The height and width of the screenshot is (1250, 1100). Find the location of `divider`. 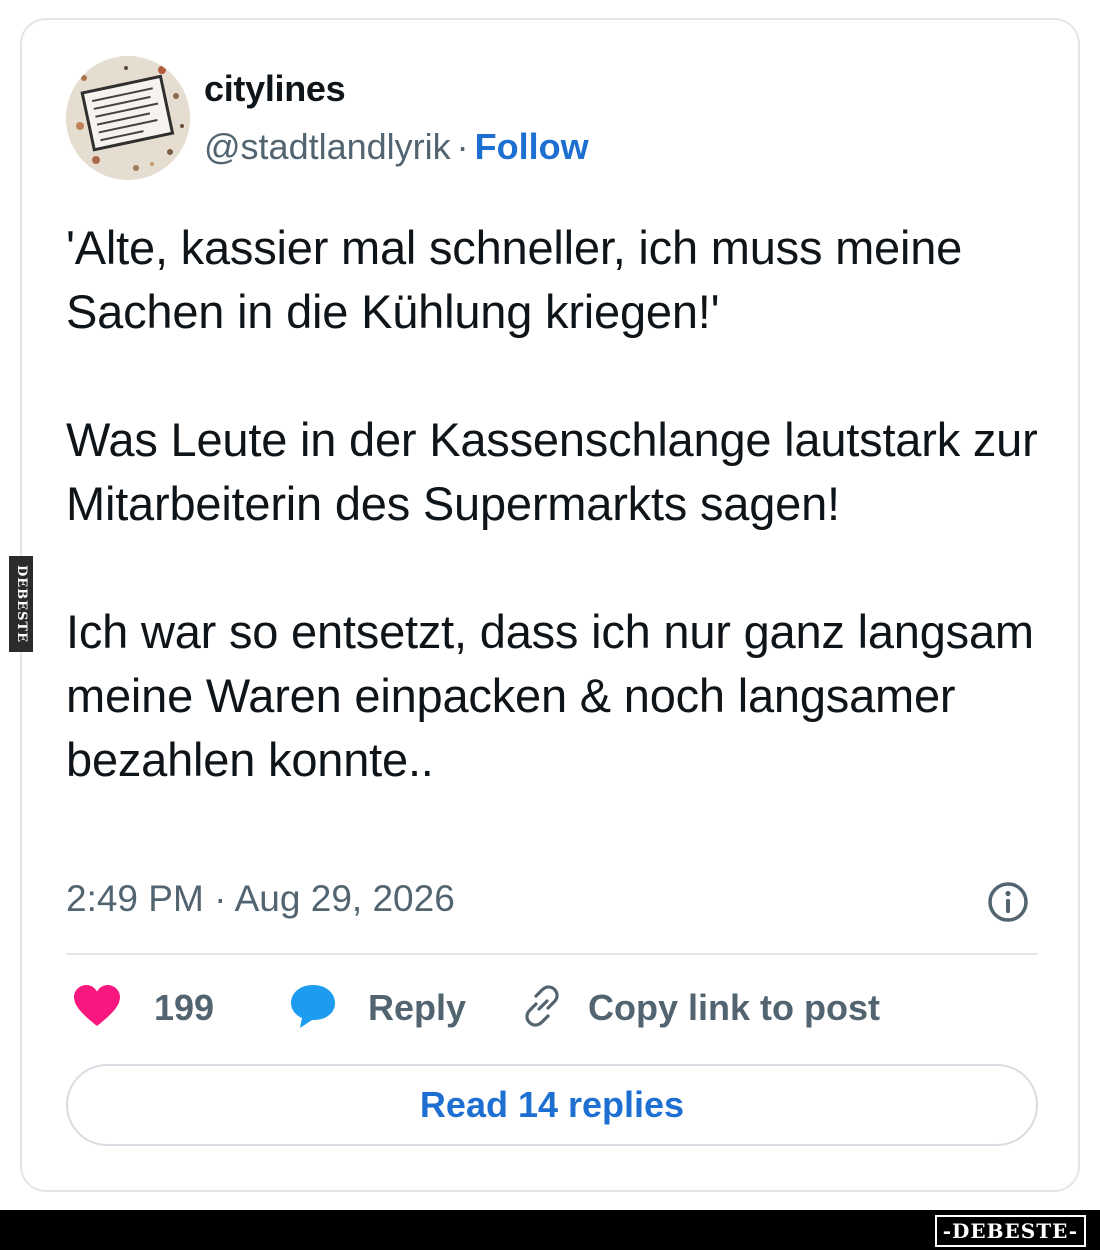

divider is located at coordinates (552, 954).